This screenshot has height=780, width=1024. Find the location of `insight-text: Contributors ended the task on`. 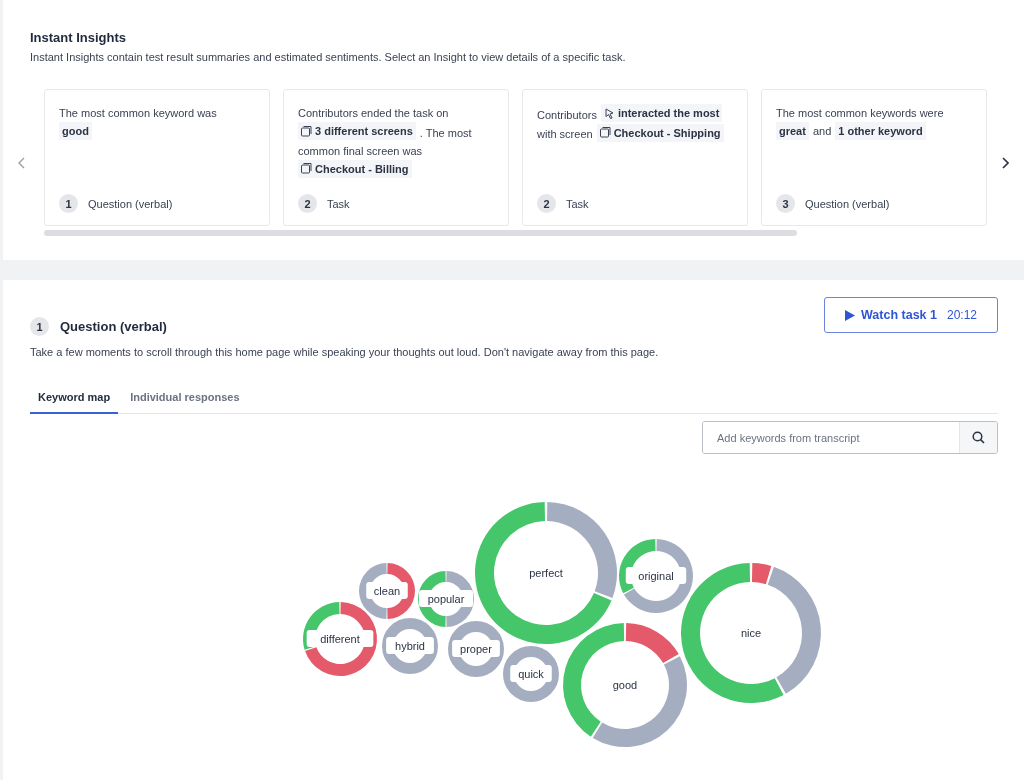

insight-text: Contributors ended the task on is located at coordinates (373, 113).